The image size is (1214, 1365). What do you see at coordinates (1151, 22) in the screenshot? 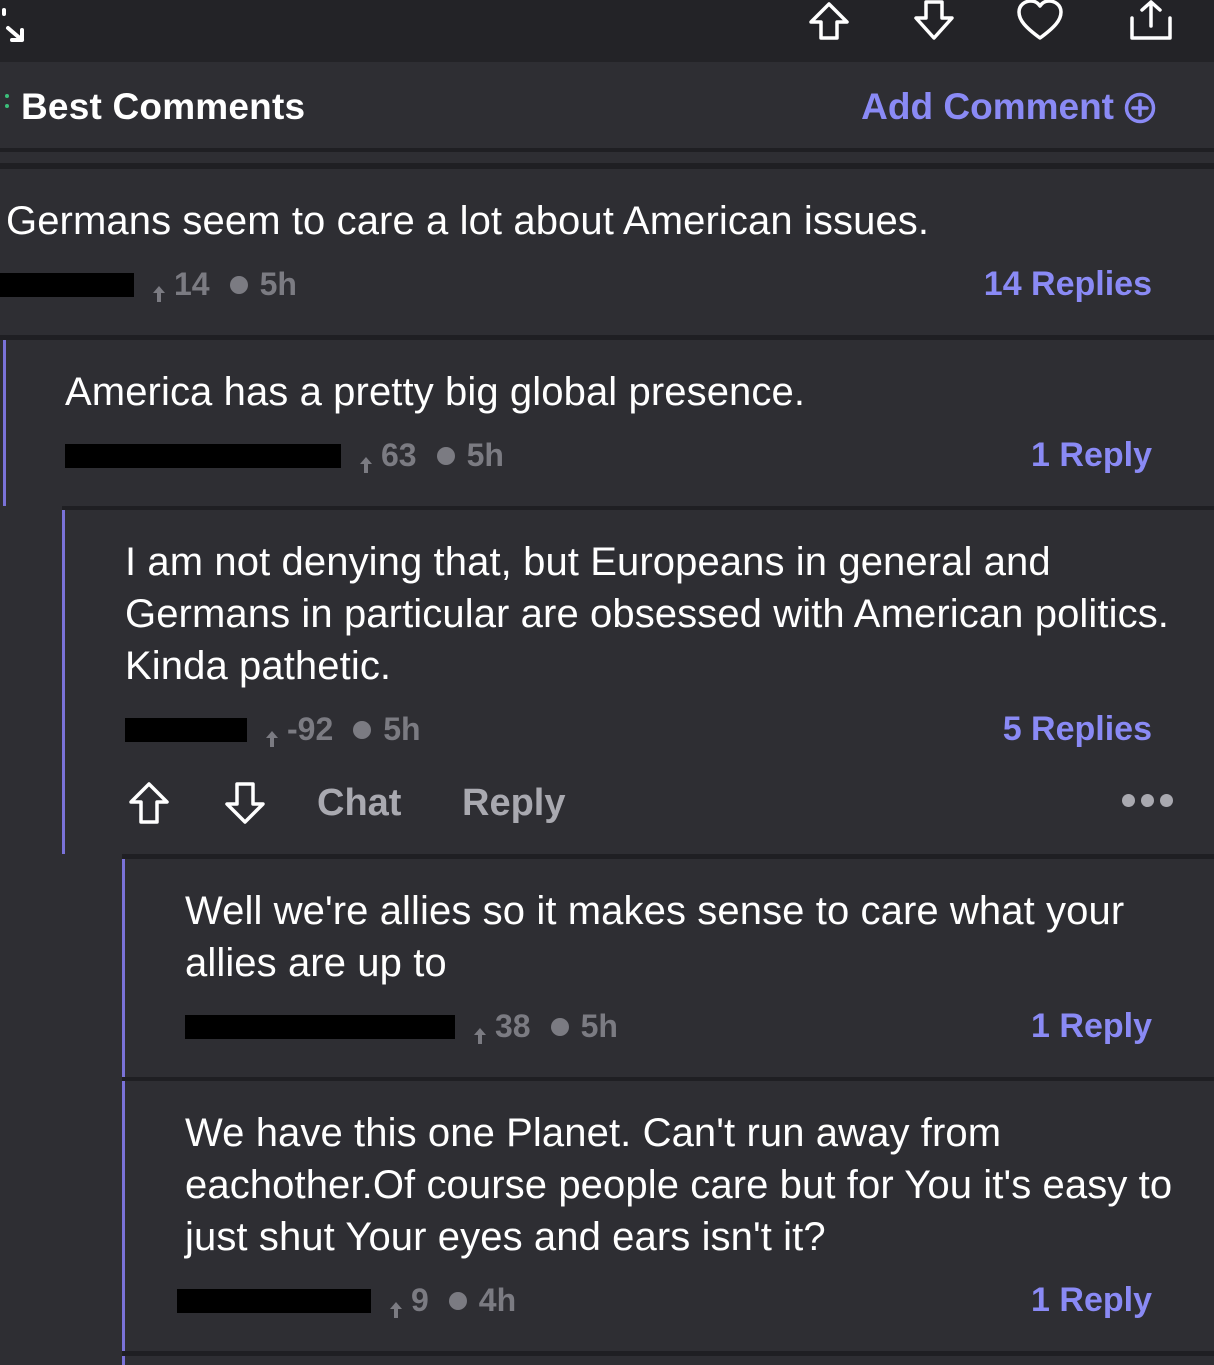
I see `share-icon` at bounding box center [1151, 22].